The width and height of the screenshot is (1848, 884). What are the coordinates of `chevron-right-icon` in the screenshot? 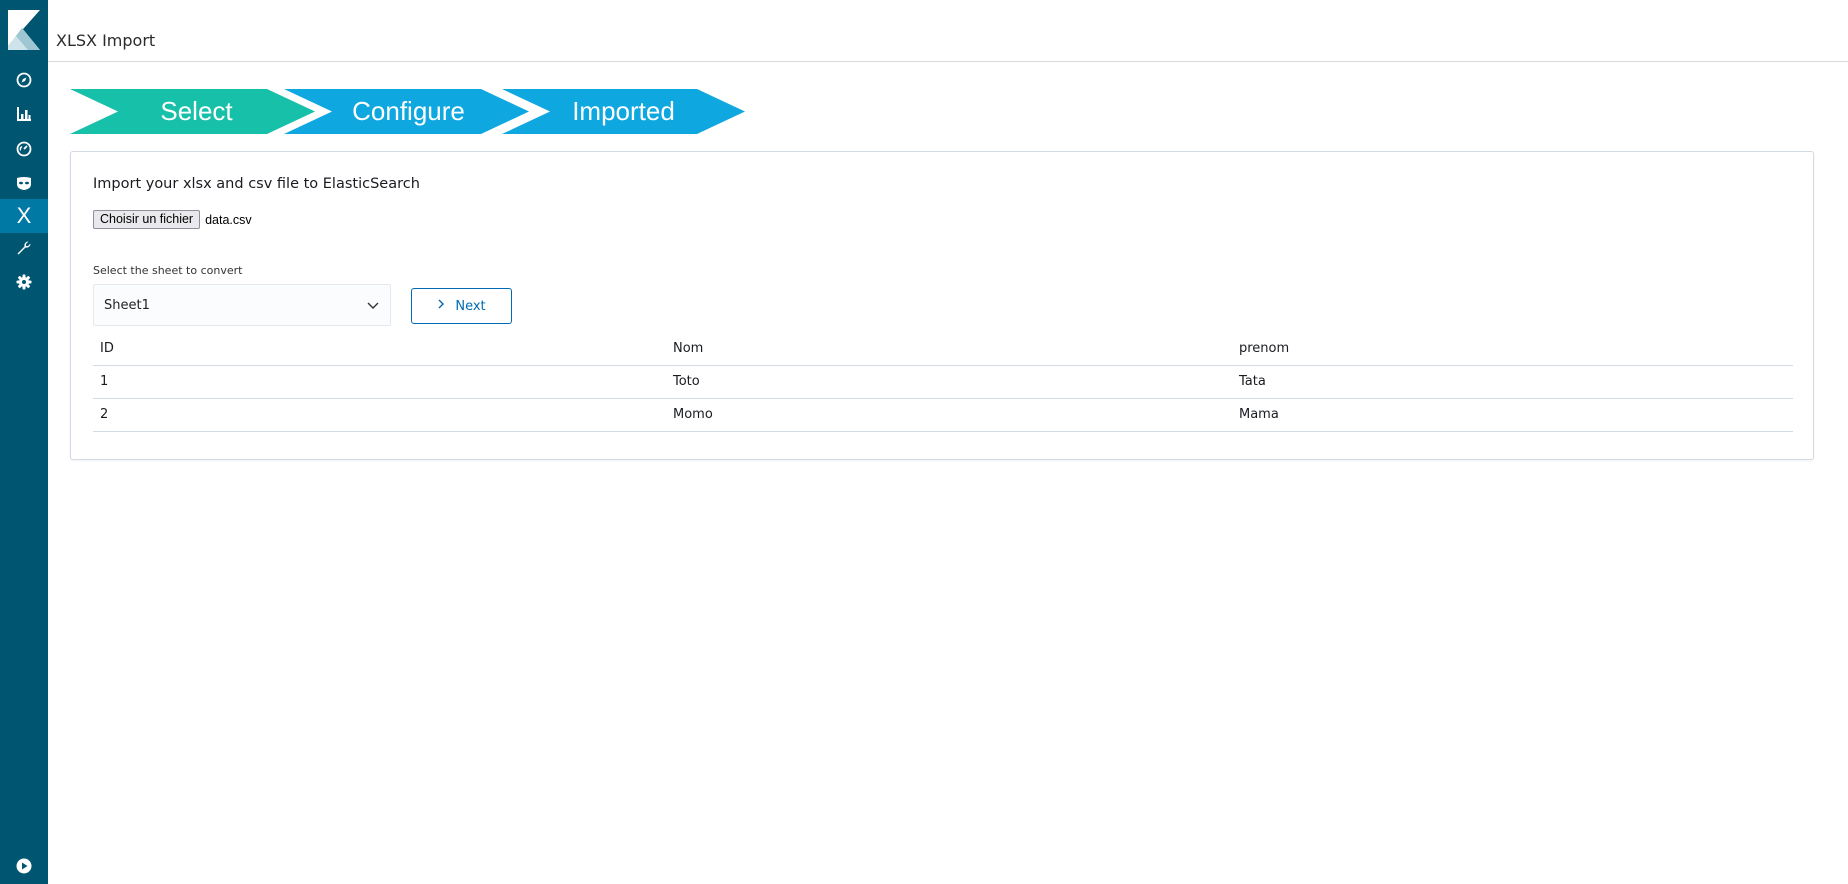 It's located at (446, 306).